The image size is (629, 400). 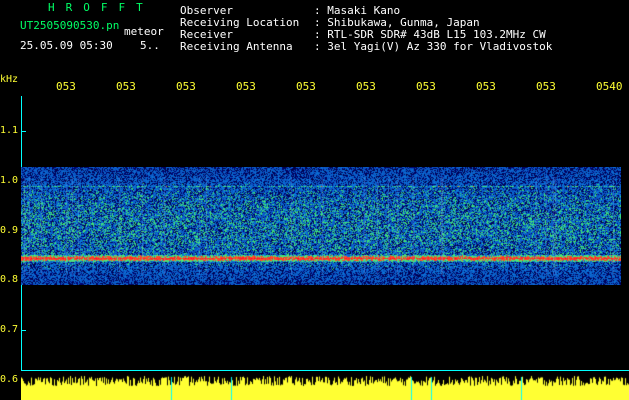 What do you see at coordinates (66, 45) in the screenshot?
I see `datetime-label: 25.05.09 05:30` at bounding box center [66, 45].